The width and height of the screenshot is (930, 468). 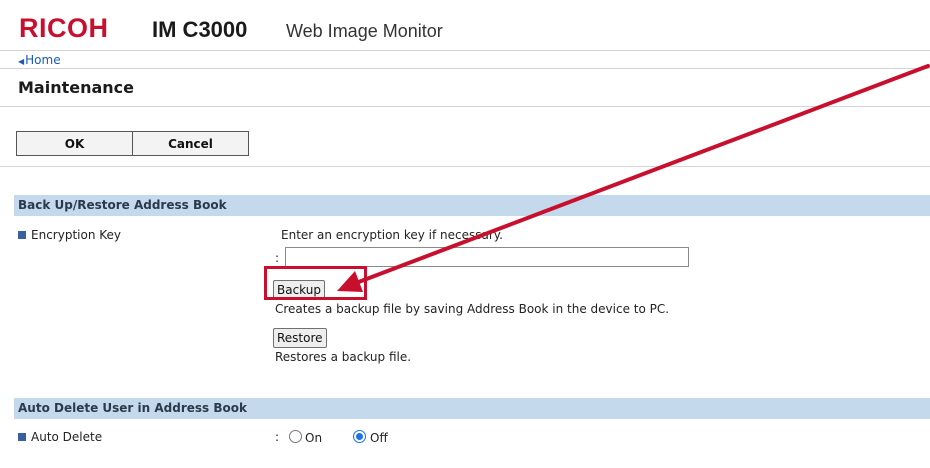 I want to click on backup-highlight-box, so click(x=315, y=283).